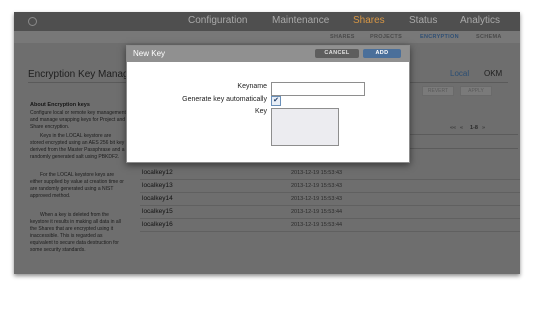  Describe the element at coordinates (32, 21) in the screenshot. I see `logo-icon` at that location.